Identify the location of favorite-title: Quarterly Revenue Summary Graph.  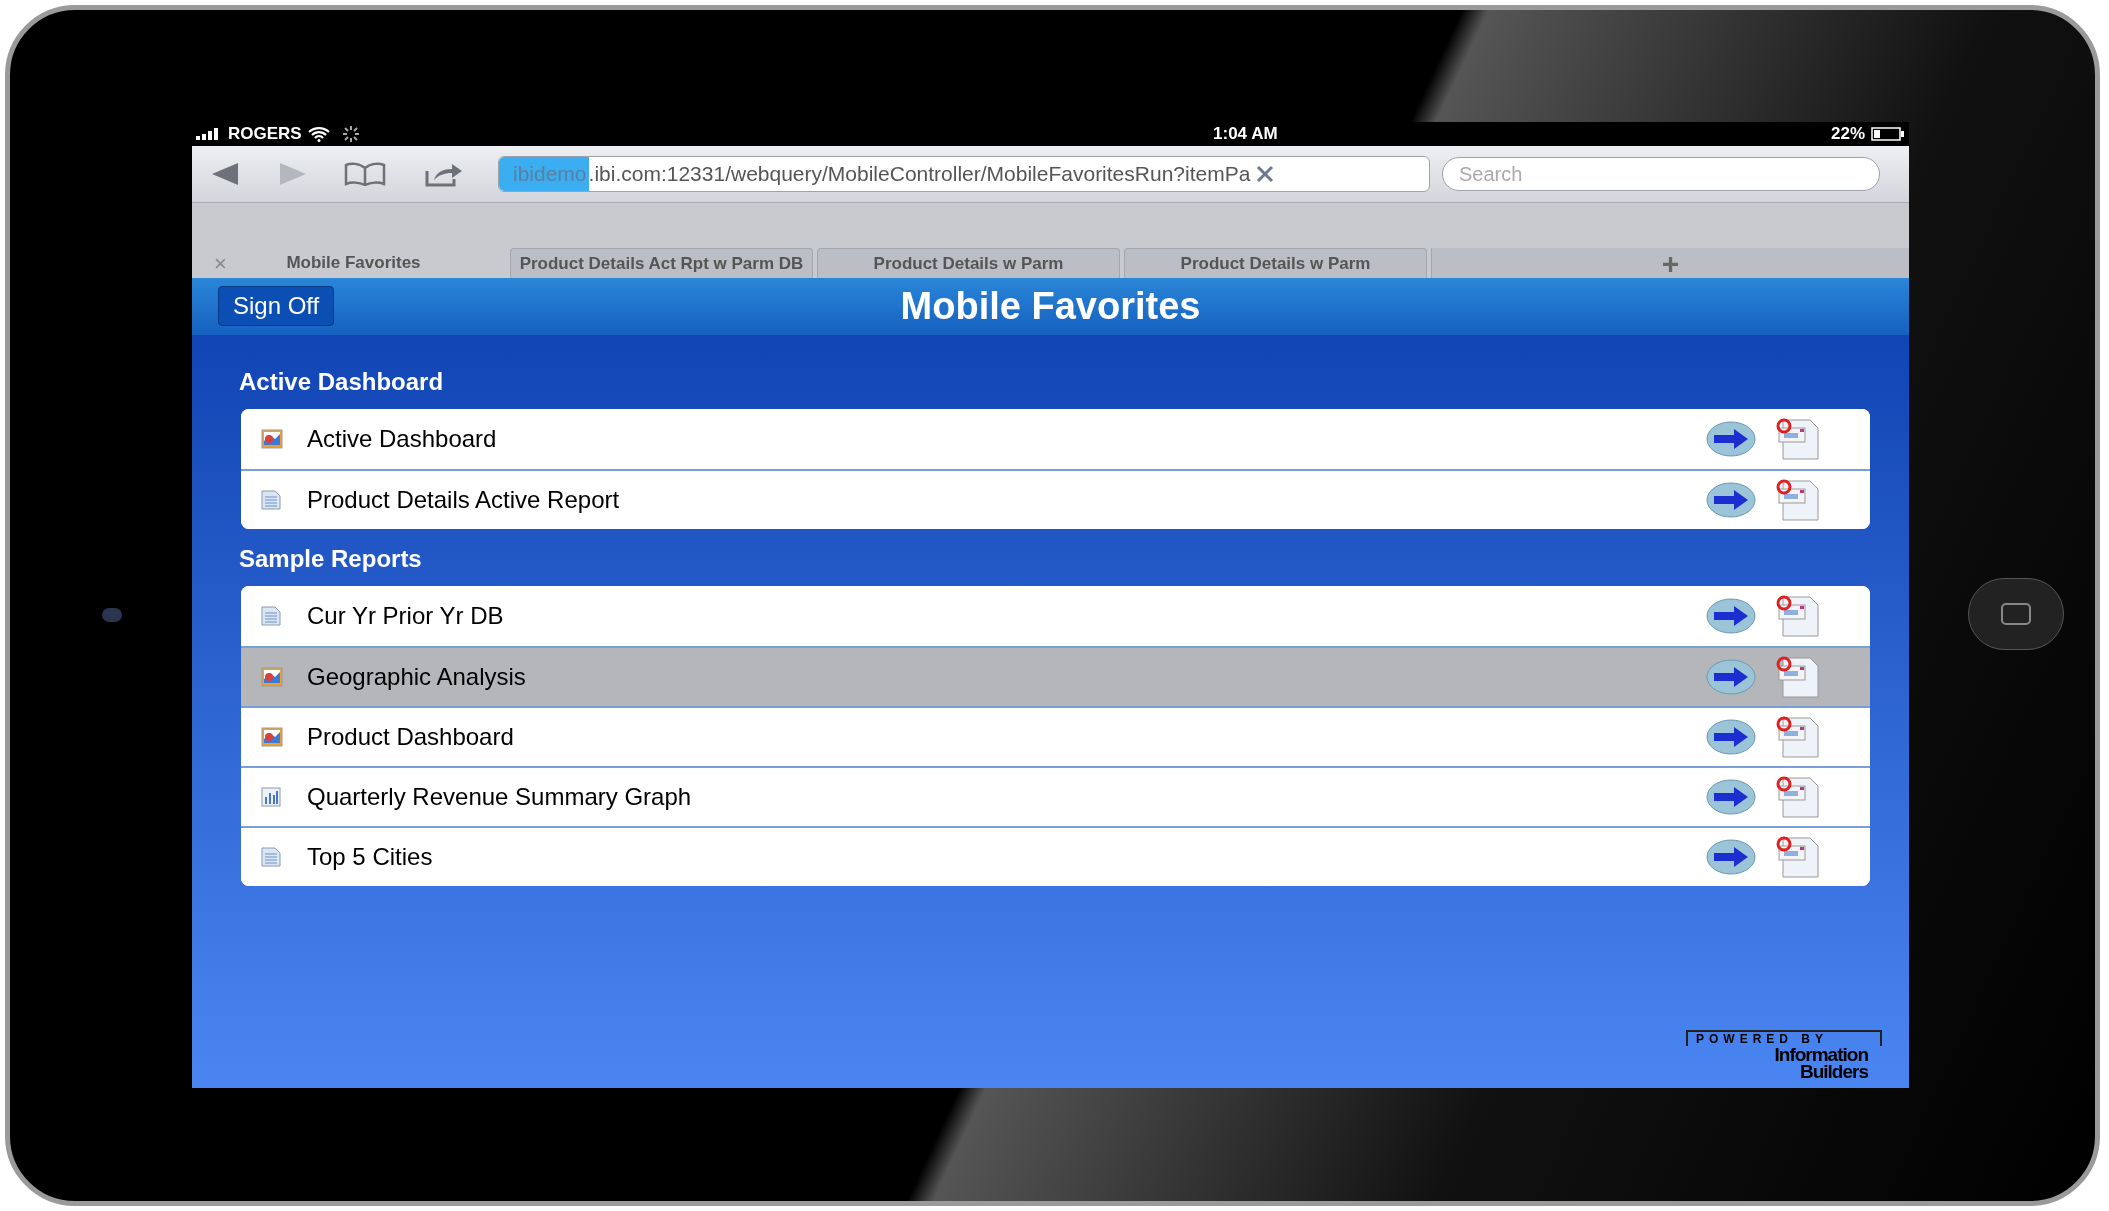
(500, 797).